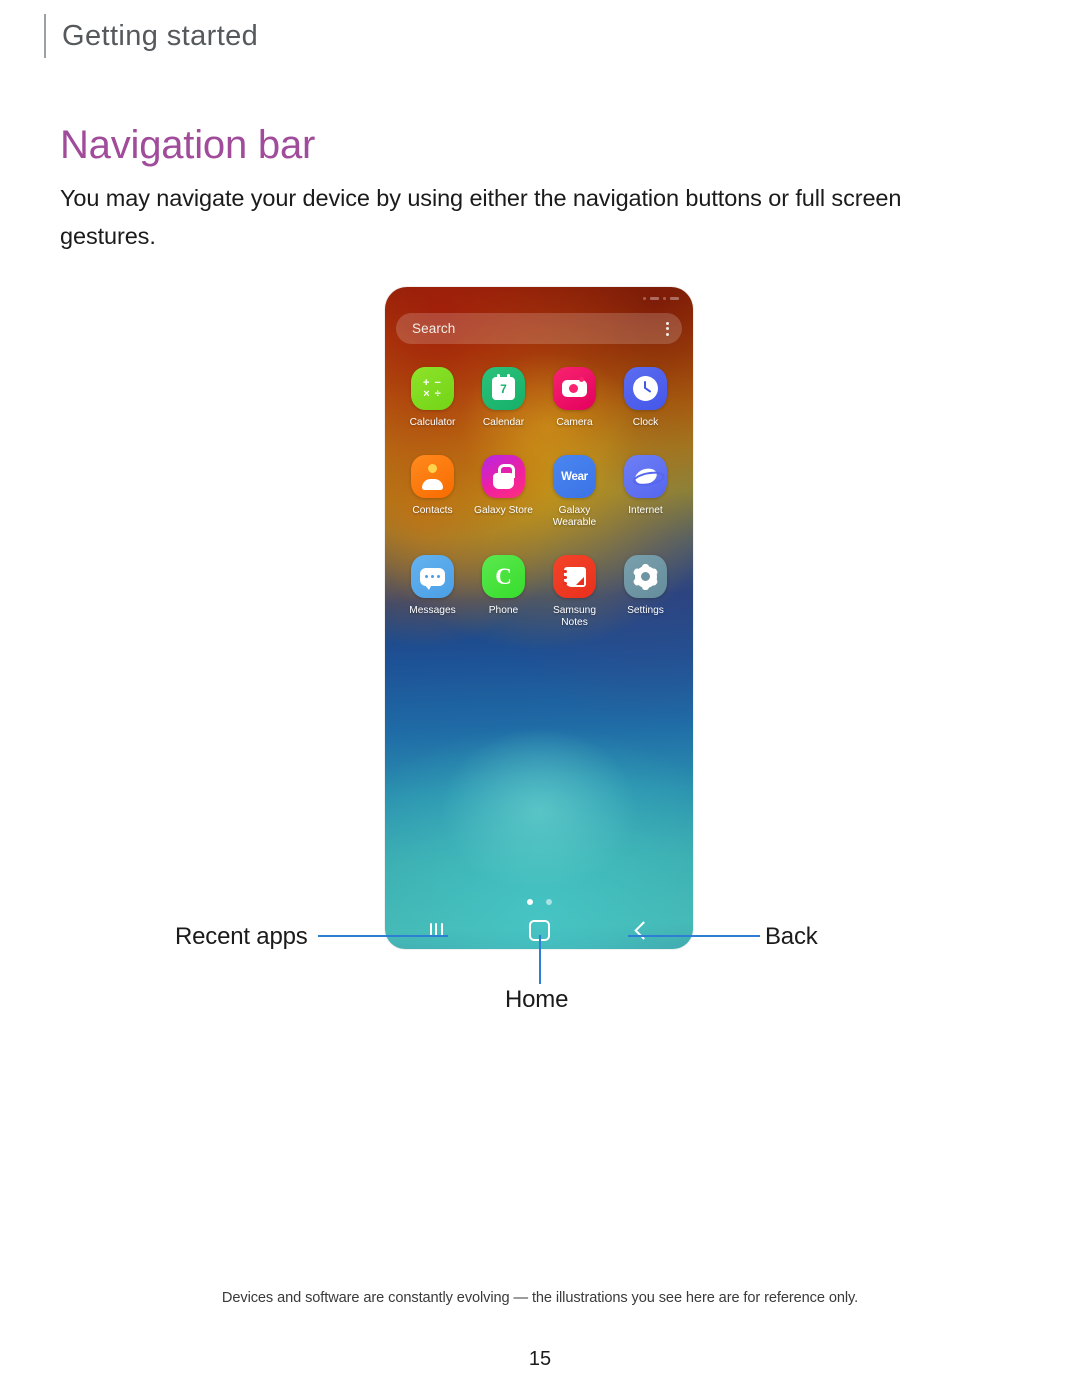 Image resolution: width=1080 pixels, height=1397 pixels. Describe the element at coordinates (432, 611) in the screenshot. I see `app-label: Messages` at that location.